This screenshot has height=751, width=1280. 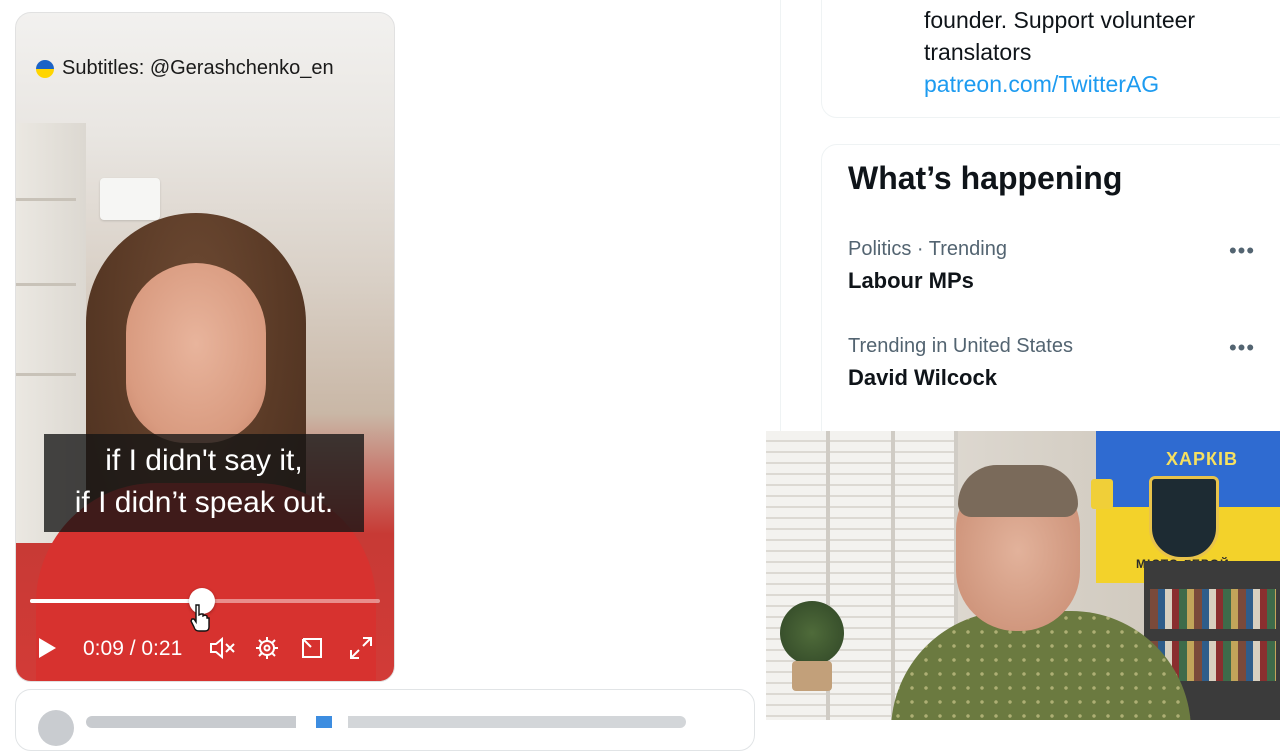 I want to click on video-person-face, so click(x=196, y=353).